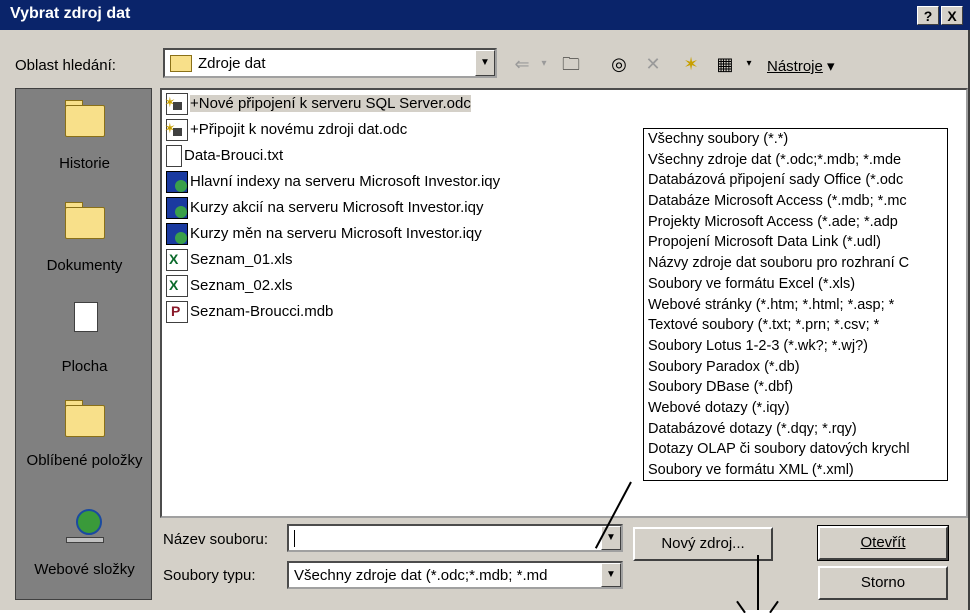 This screenshot has width=970, height=613. I want to click on close-button: X, so click(952, 15).